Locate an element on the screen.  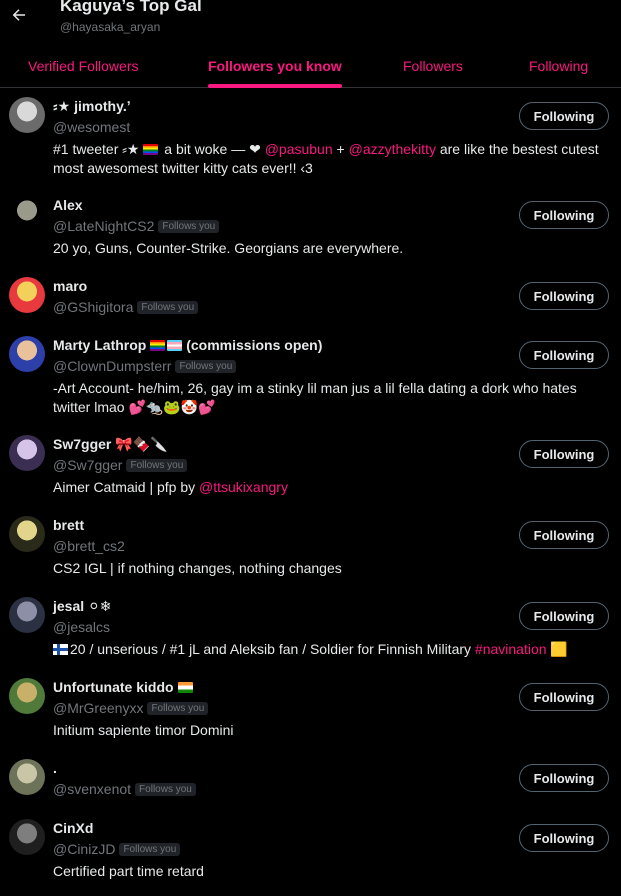
page-title: Kaguya’s Top Gal is located at coordinates (131, 7).